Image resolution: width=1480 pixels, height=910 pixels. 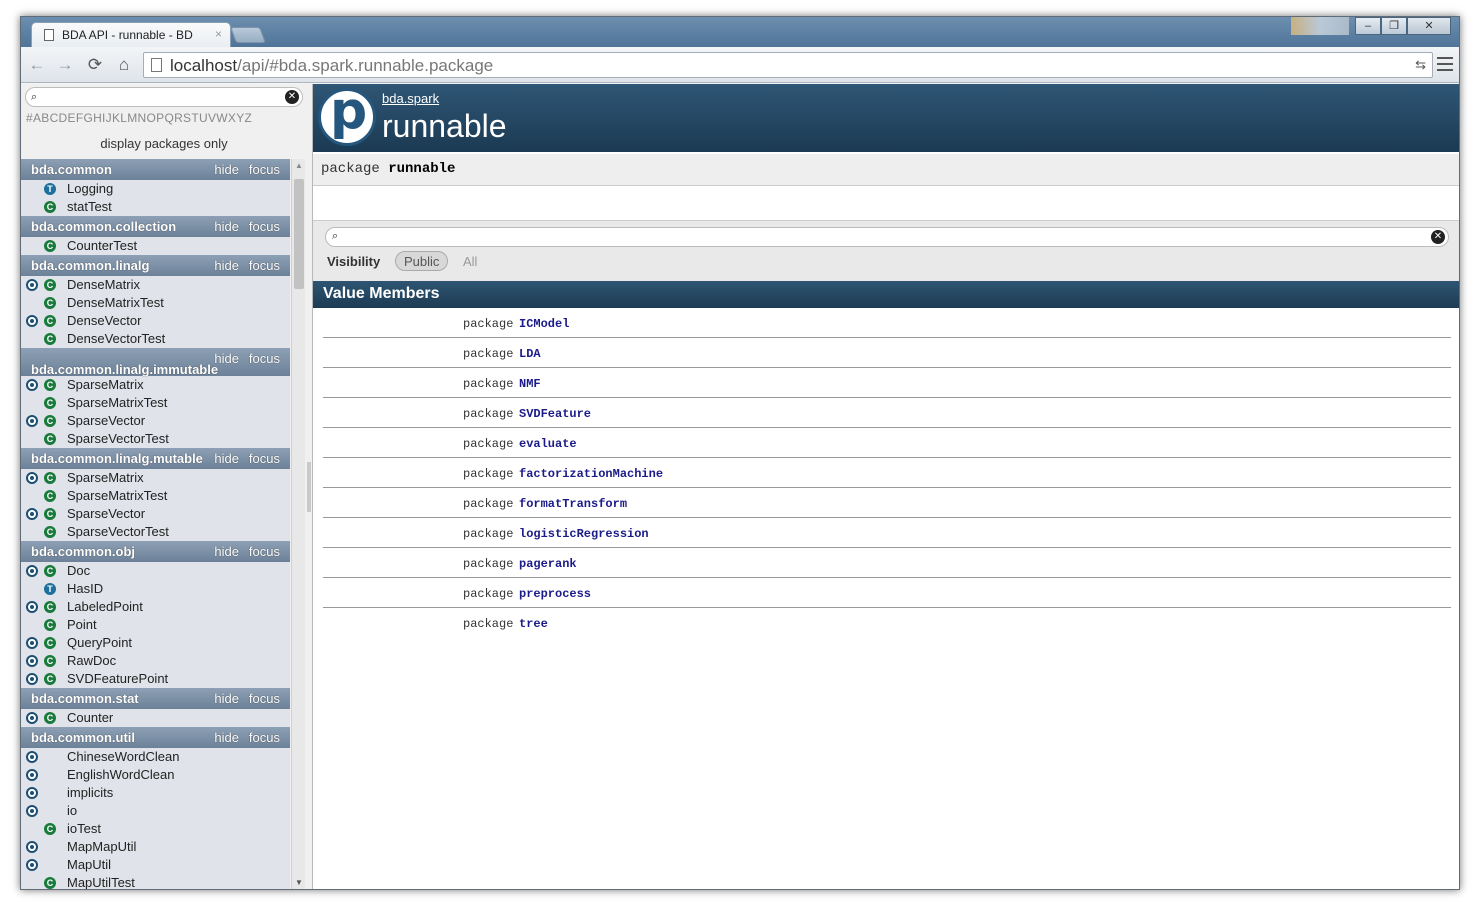 I want to click on entry-name: SparseVector, so click(x=106, y=420).